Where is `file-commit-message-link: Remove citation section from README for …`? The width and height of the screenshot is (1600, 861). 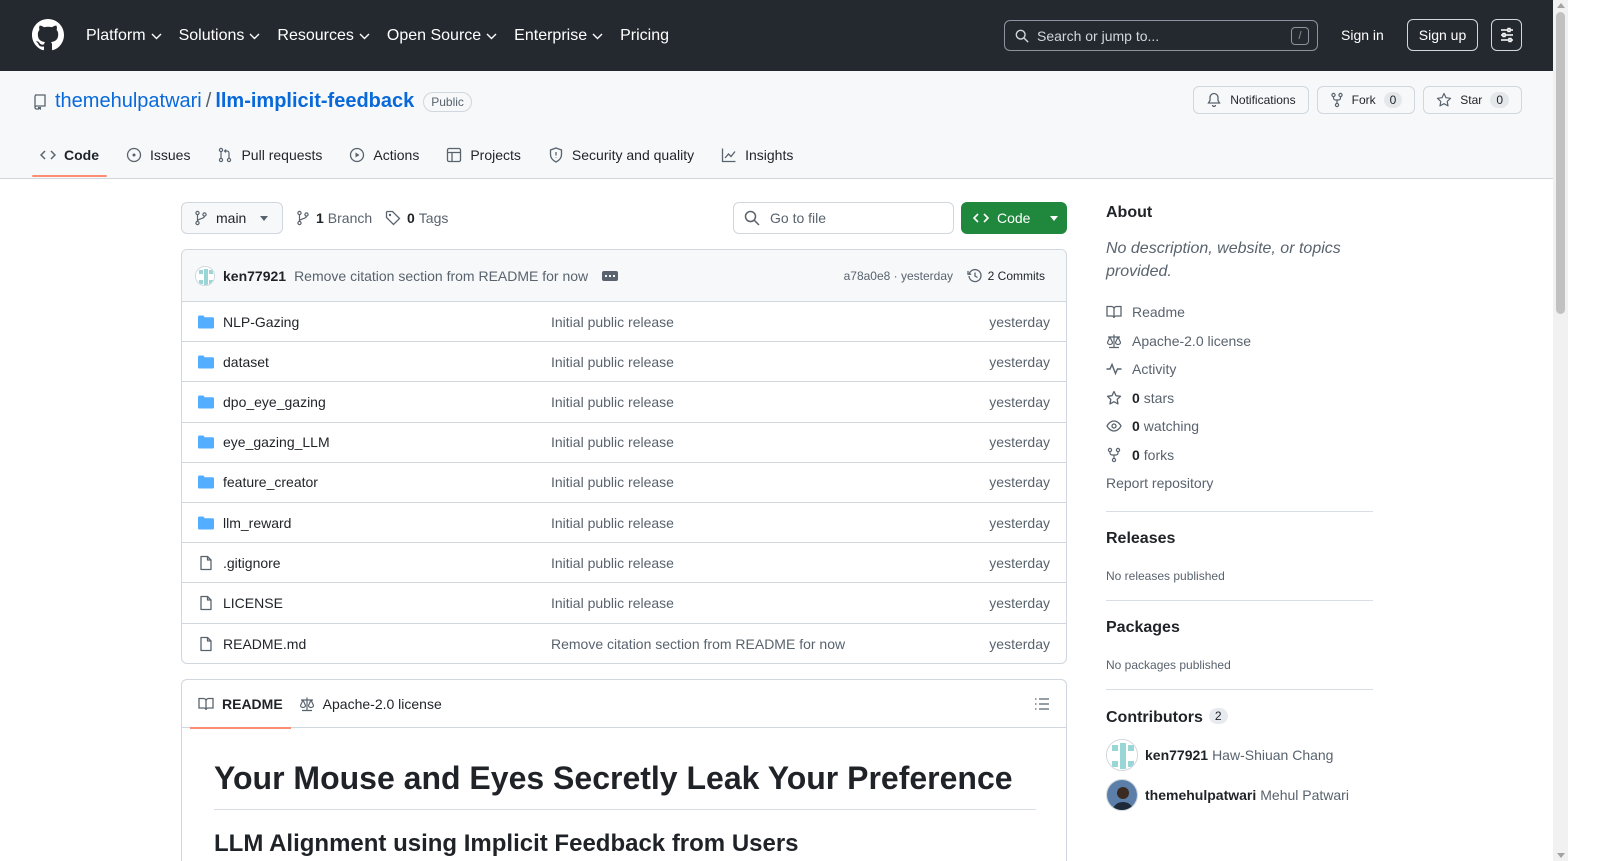
file-commit-message-link: Remove citation section from README for … is located at coordinates (698, 644).